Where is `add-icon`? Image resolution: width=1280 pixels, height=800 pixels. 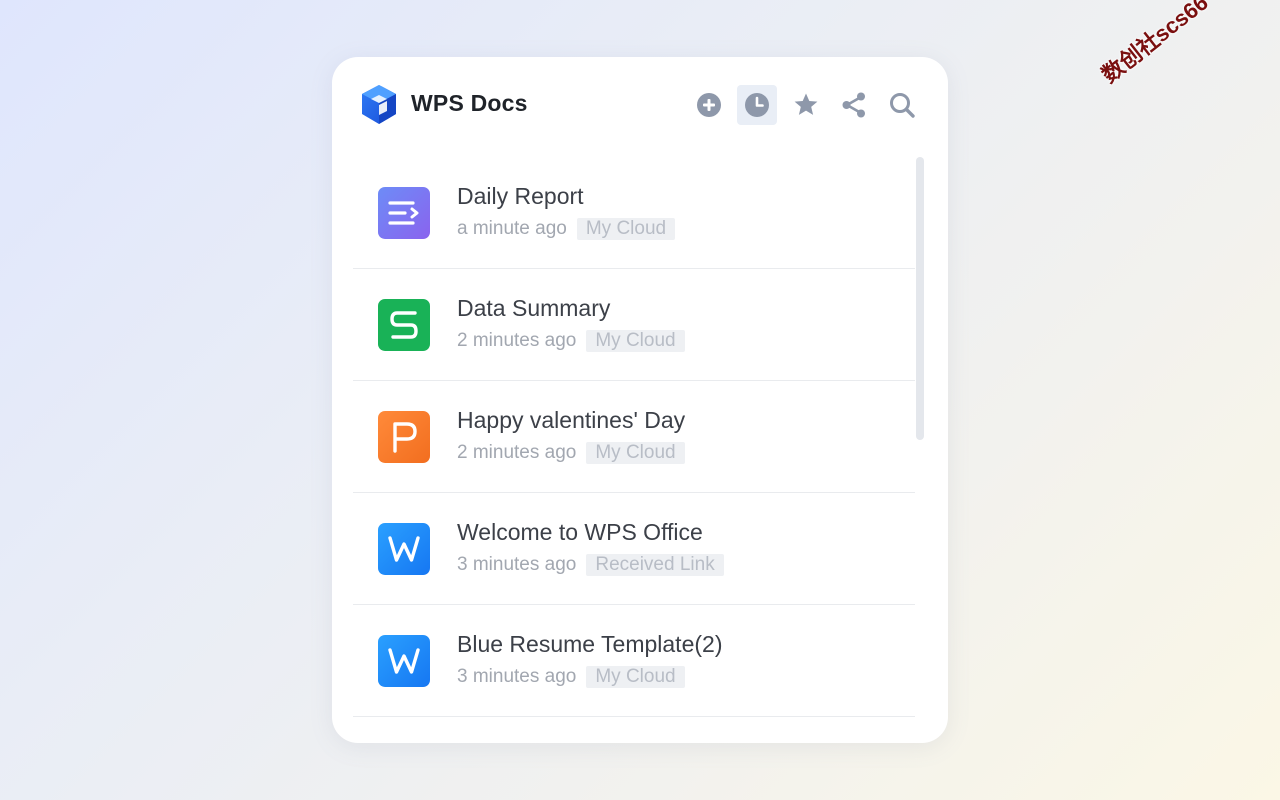 add-icon is located at coordinates (709, 105).